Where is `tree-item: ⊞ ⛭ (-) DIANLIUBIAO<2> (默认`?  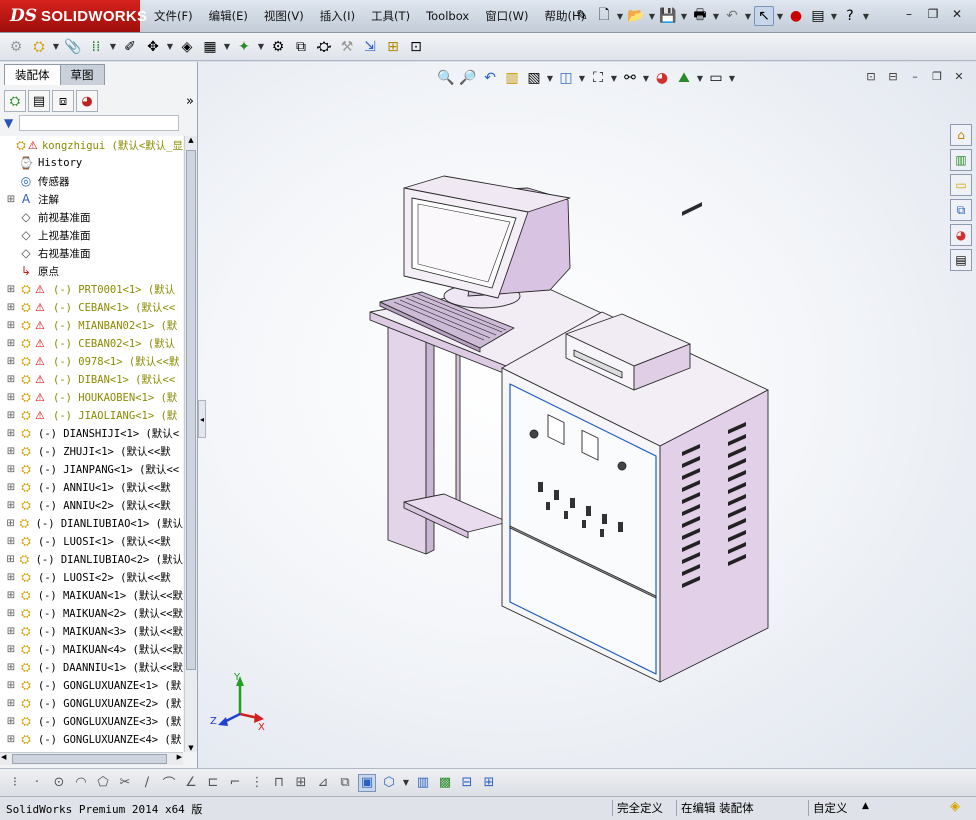 tree-item: ⊞ ⛭ (-) DIANLIUBIAO<2> (默认 is located at coordinates (91, 559).